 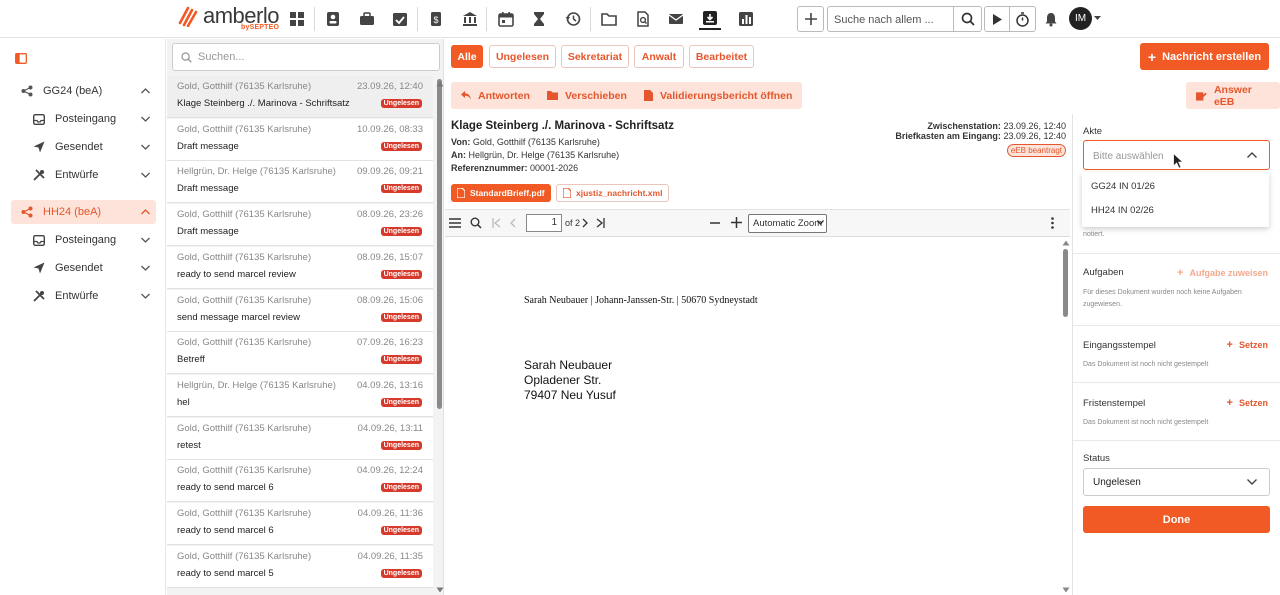 What do you see at coordinates (746, 19) in the screenshot?
I see `reports-icon` at bounding box center [746, 19].